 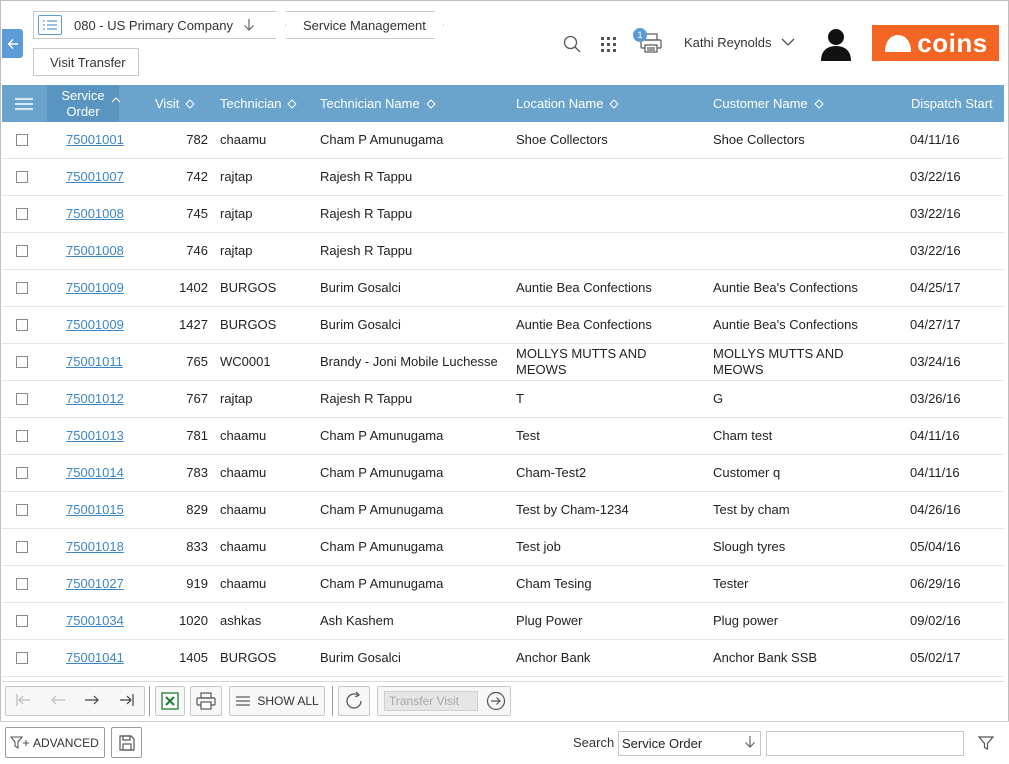 I want to click on breadcrumb-company: 080 - US Primary Company, so click(x=159, y=25).